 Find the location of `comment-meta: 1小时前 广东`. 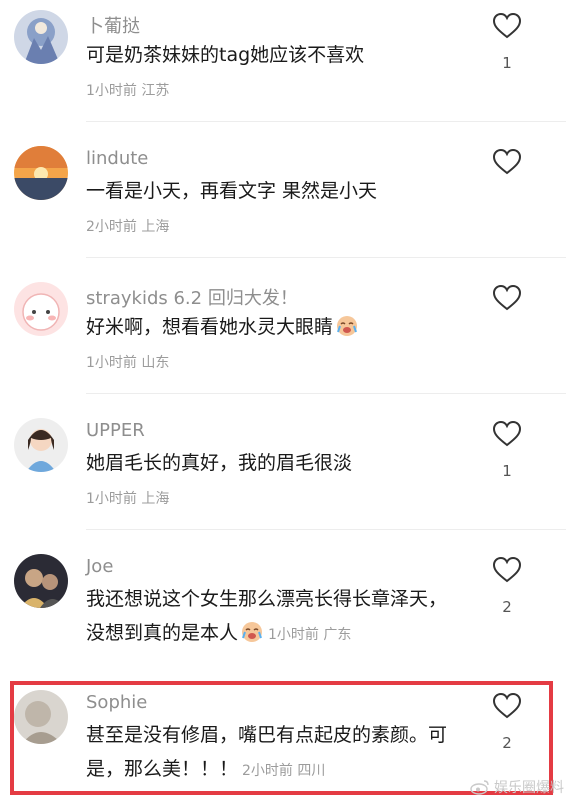

comment-meta: 1小时前 广东 is located at coordinates (309, 635).